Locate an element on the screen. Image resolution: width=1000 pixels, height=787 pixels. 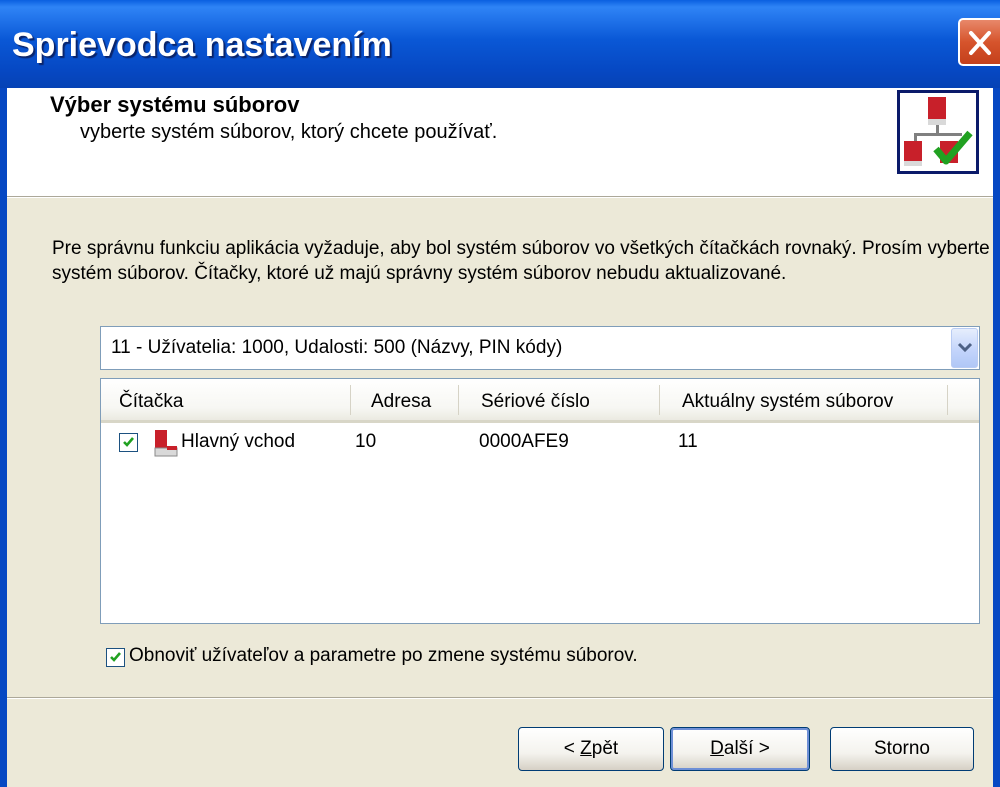
window-frame-left is located at coordinates (3, 437).